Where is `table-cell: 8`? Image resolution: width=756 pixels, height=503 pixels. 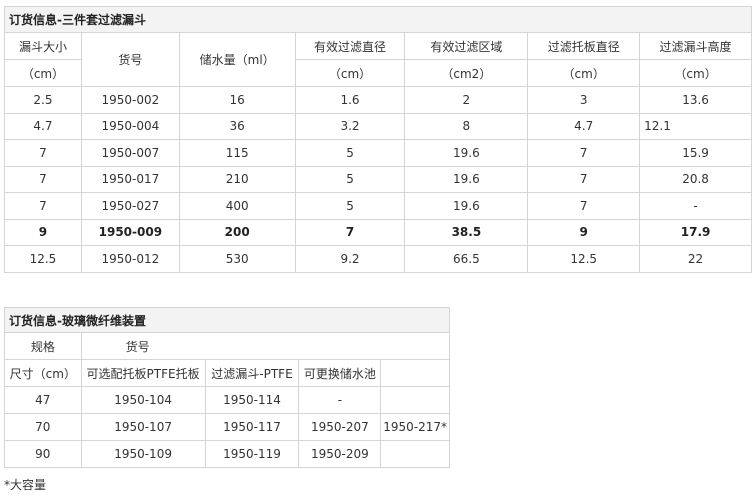
table-cell: 8 is located at coordinates (466, 126).